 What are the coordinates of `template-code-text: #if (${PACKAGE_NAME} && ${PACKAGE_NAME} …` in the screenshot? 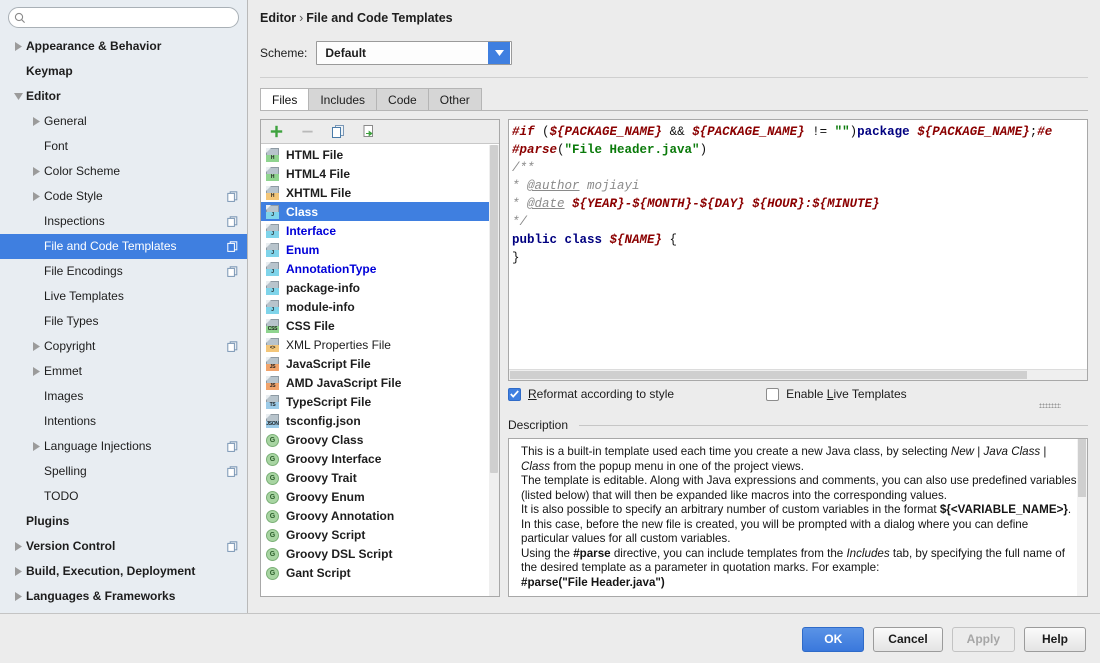 It's located at (798, 193).